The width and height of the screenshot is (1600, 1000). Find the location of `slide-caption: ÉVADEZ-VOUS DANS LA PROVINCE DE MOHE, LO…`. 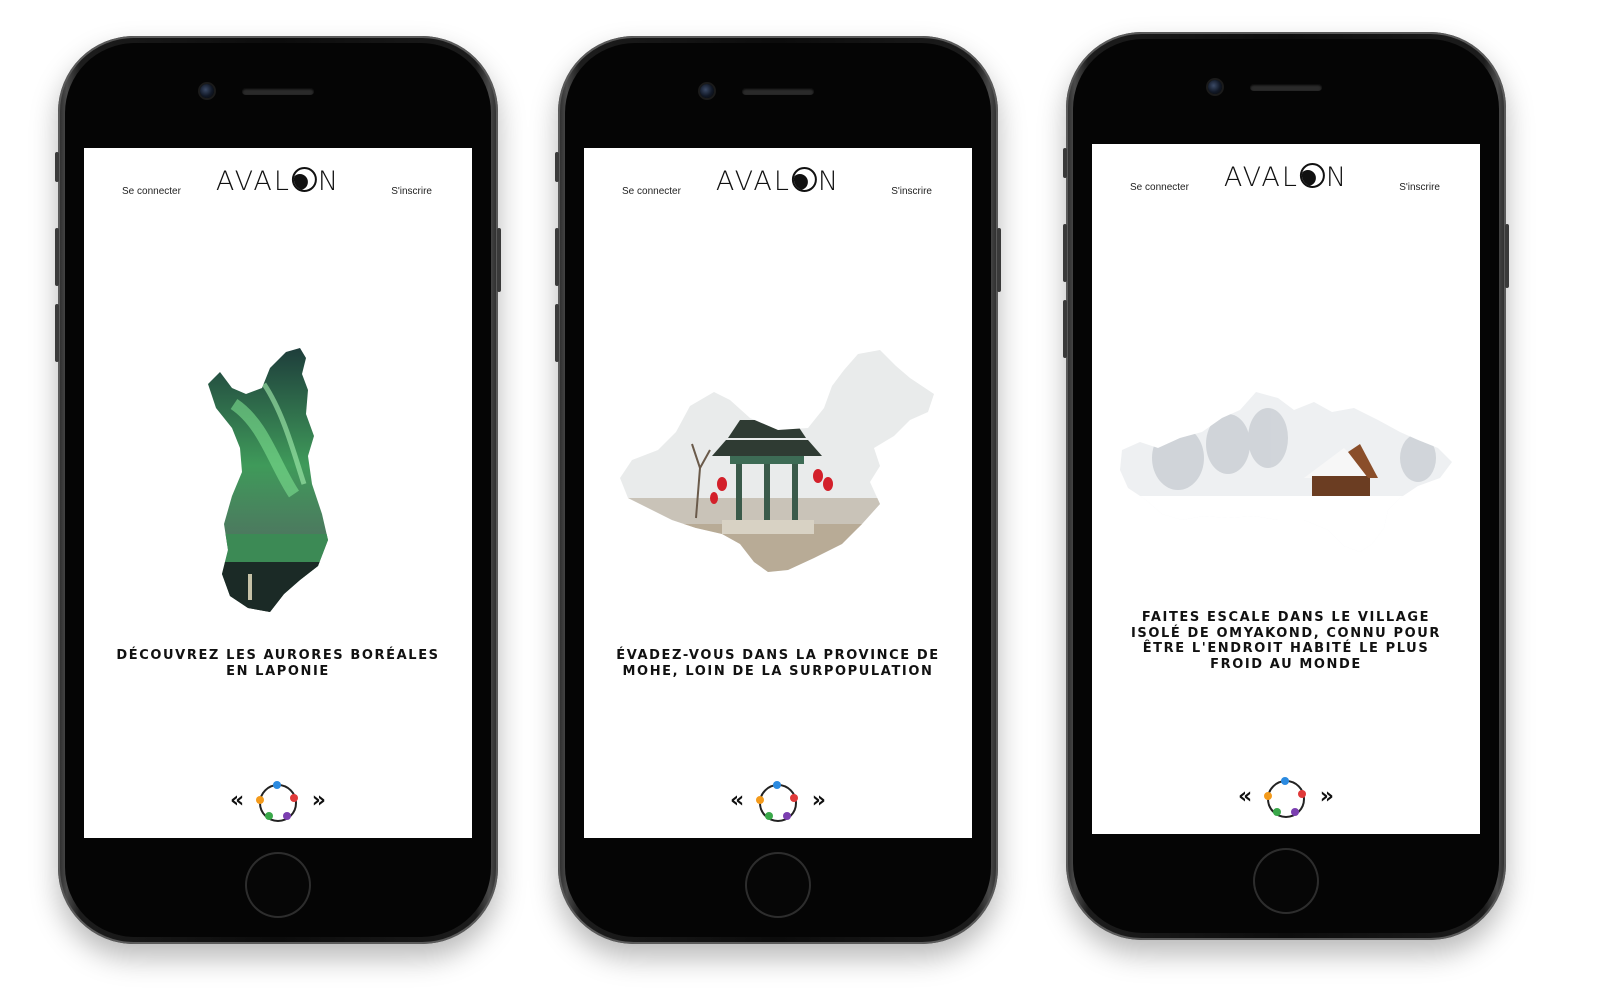

slide-caption: ÉVADEZ-VOUS DANS LA PROVINCE DE MOHE, LO… is located at coordinates (778, 663).